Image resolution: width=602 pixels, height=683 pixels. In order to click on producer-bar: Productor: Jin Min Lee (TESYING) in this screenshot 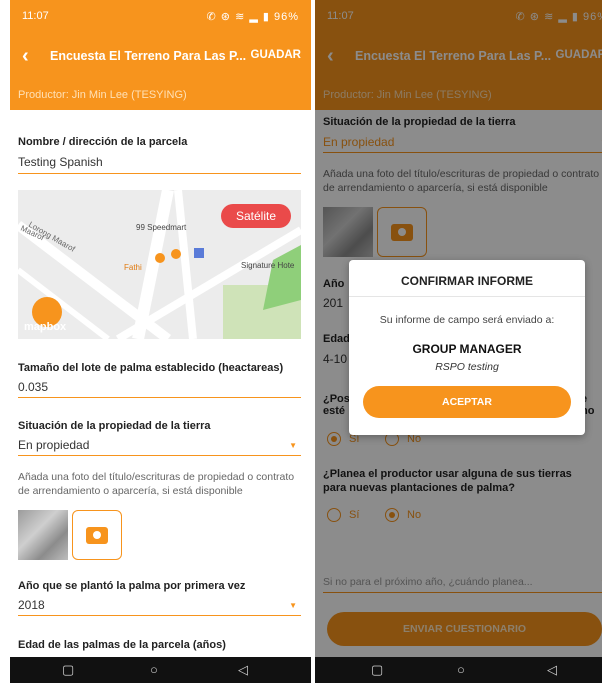, I will do `click(160, 96)`.